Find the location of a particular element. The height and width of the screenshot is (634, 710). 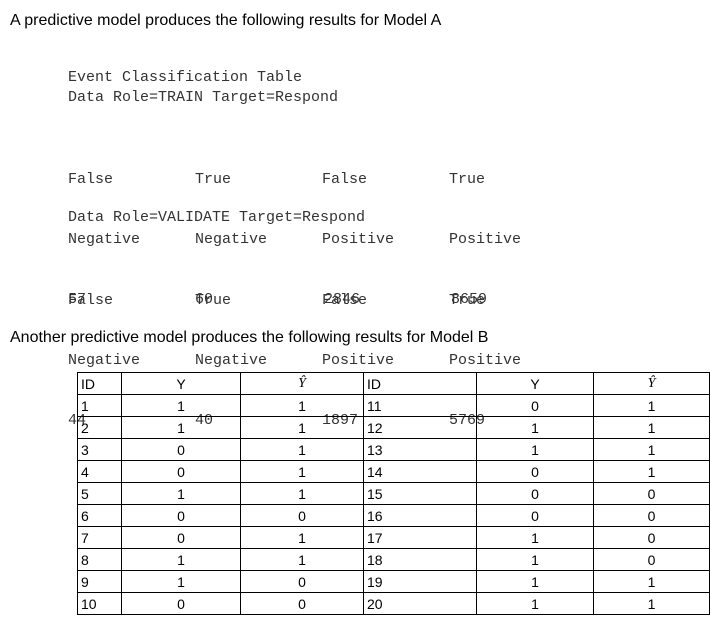

table-row: 4 0 1 14 0 1 is located at coordinates (393, 471).